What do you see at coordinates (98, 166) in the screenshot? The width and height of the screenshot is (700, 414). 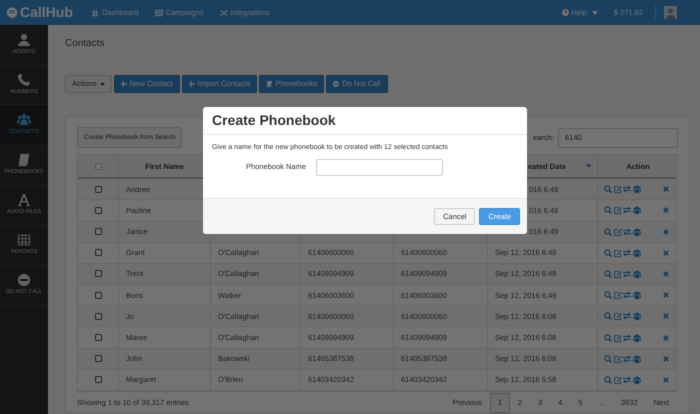 I see `header-checkbox` at bounding box center [98, 166].